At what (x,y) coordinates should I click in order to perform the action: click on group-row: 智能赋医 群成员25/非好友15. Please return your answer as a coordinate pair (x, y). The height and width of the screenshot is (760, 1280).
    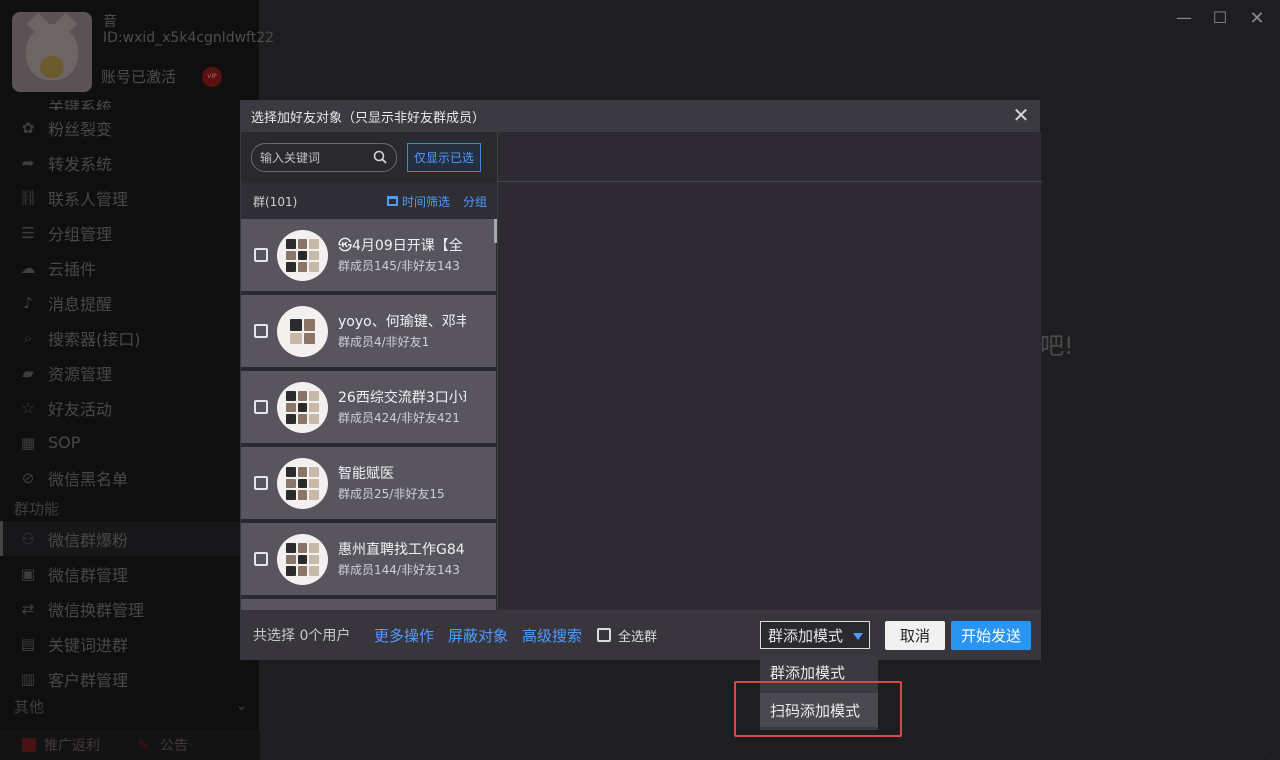
    Looking at the image, I should click on (368, 483).